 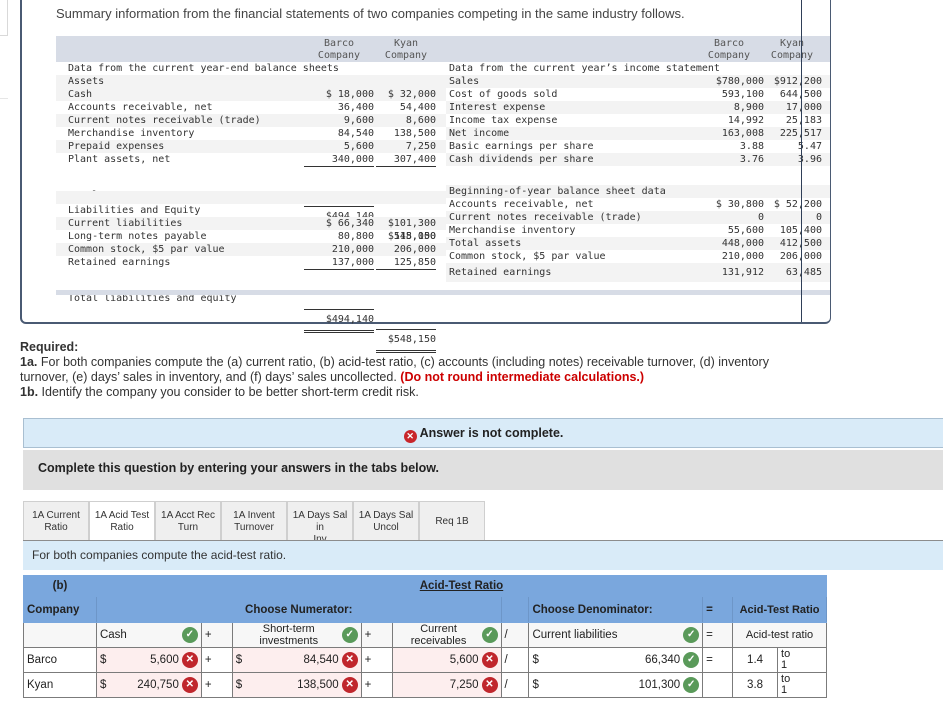 I want to click on tab-1a-days-sal-in: 1A Days Sal inInv, so click(x=320, y=523).